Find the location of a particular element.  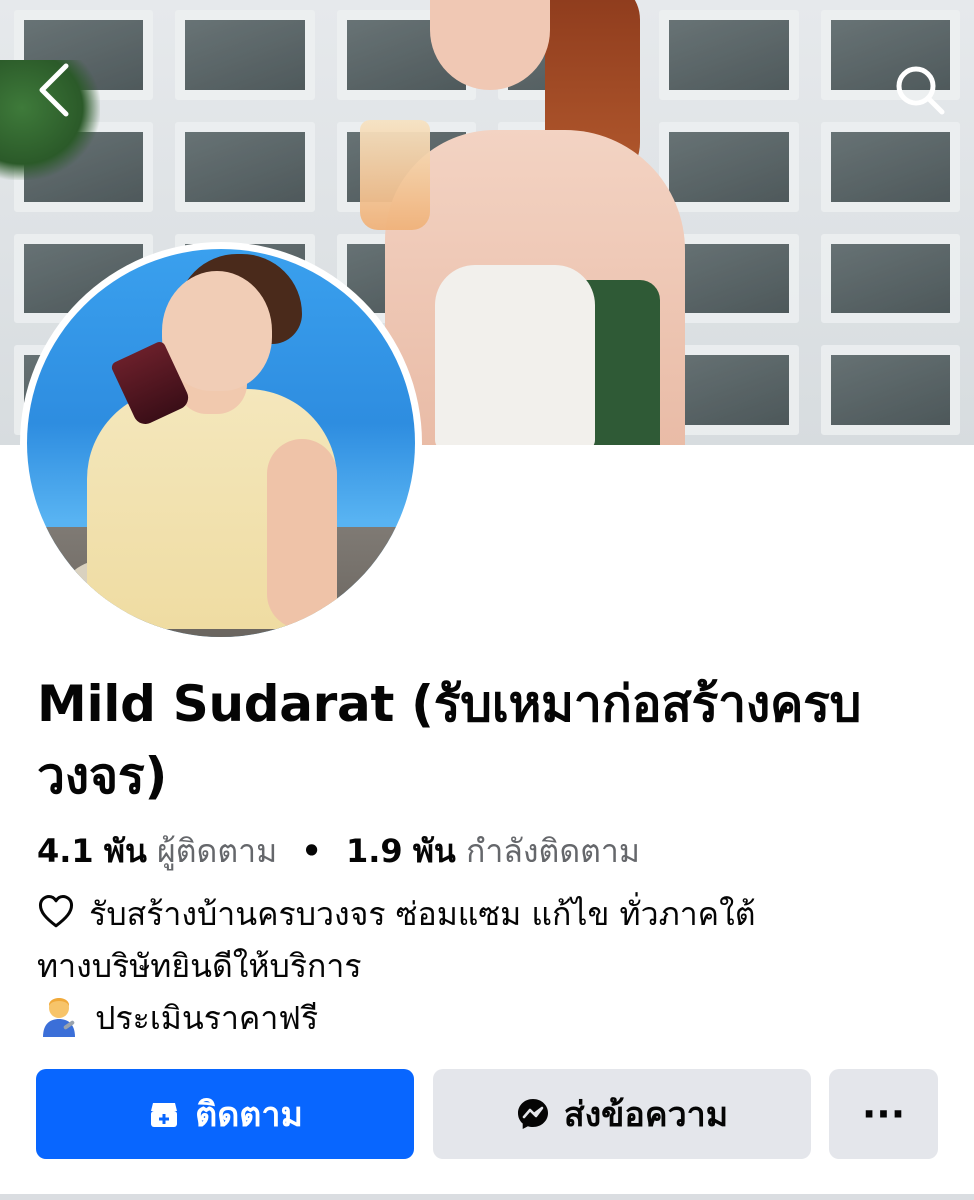

bio-text-3: ประเมินราคาฟรี is located at coordinates (207, 1018).